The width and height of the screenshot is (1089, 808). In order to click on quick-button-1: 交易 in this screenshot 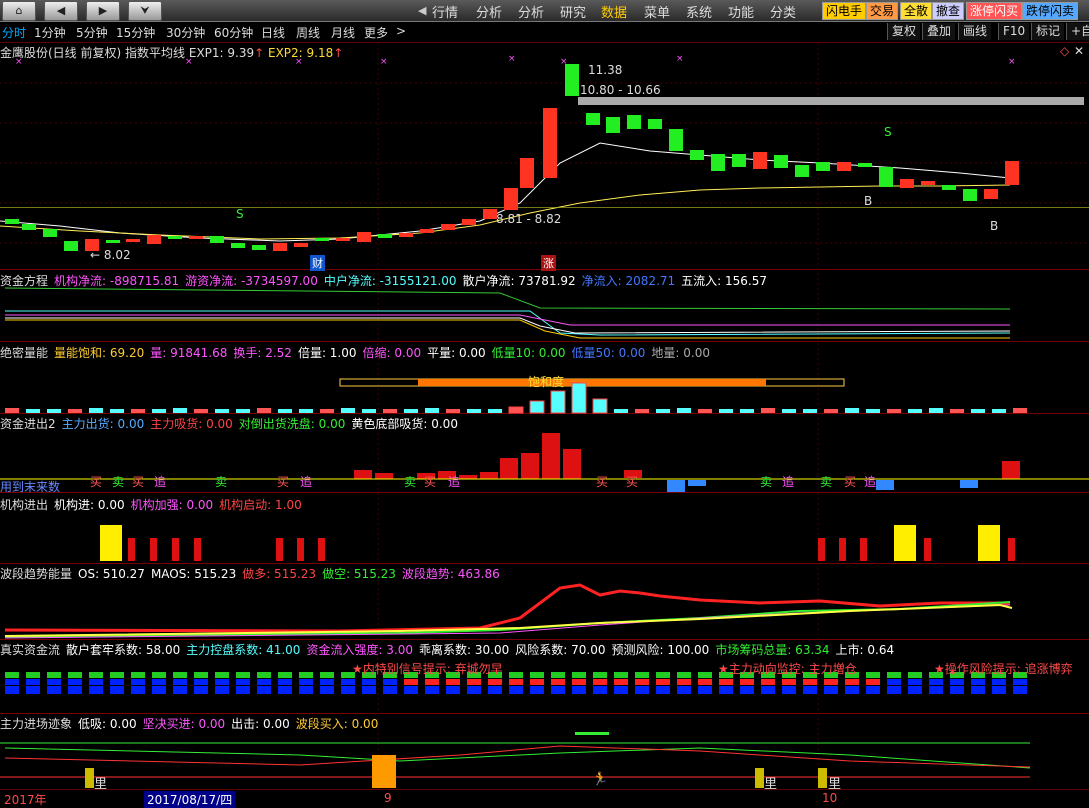, I will do `click(882, 11)`.